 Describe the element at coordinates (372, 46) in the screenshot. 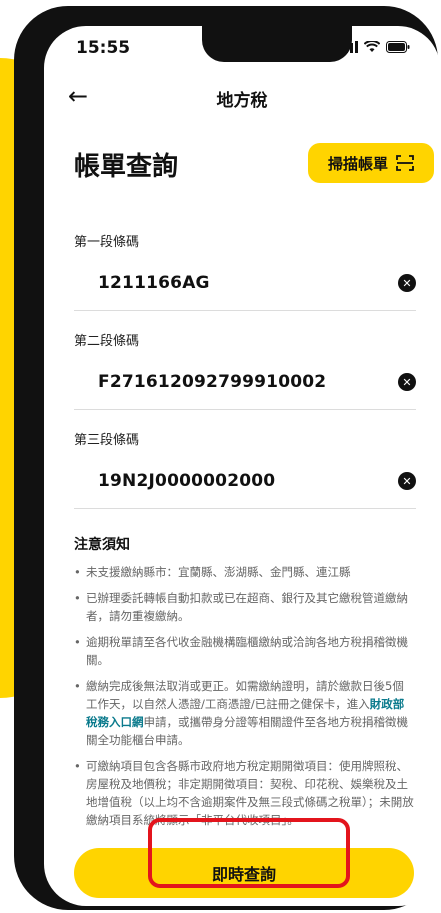

I see `wifi-icon` at that location.